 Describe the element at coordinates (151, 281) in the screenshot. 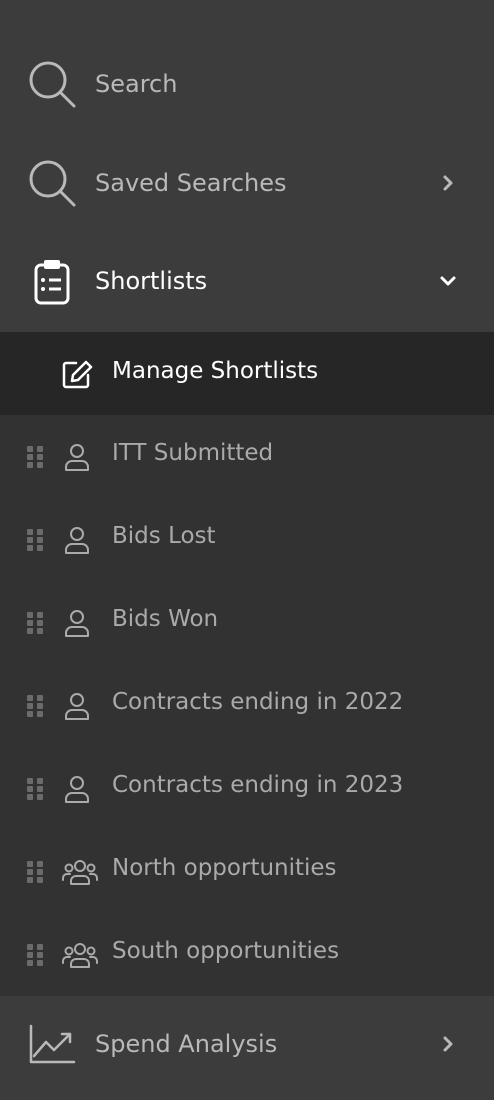

I see `nav-item-label: Shortlists` at that location.